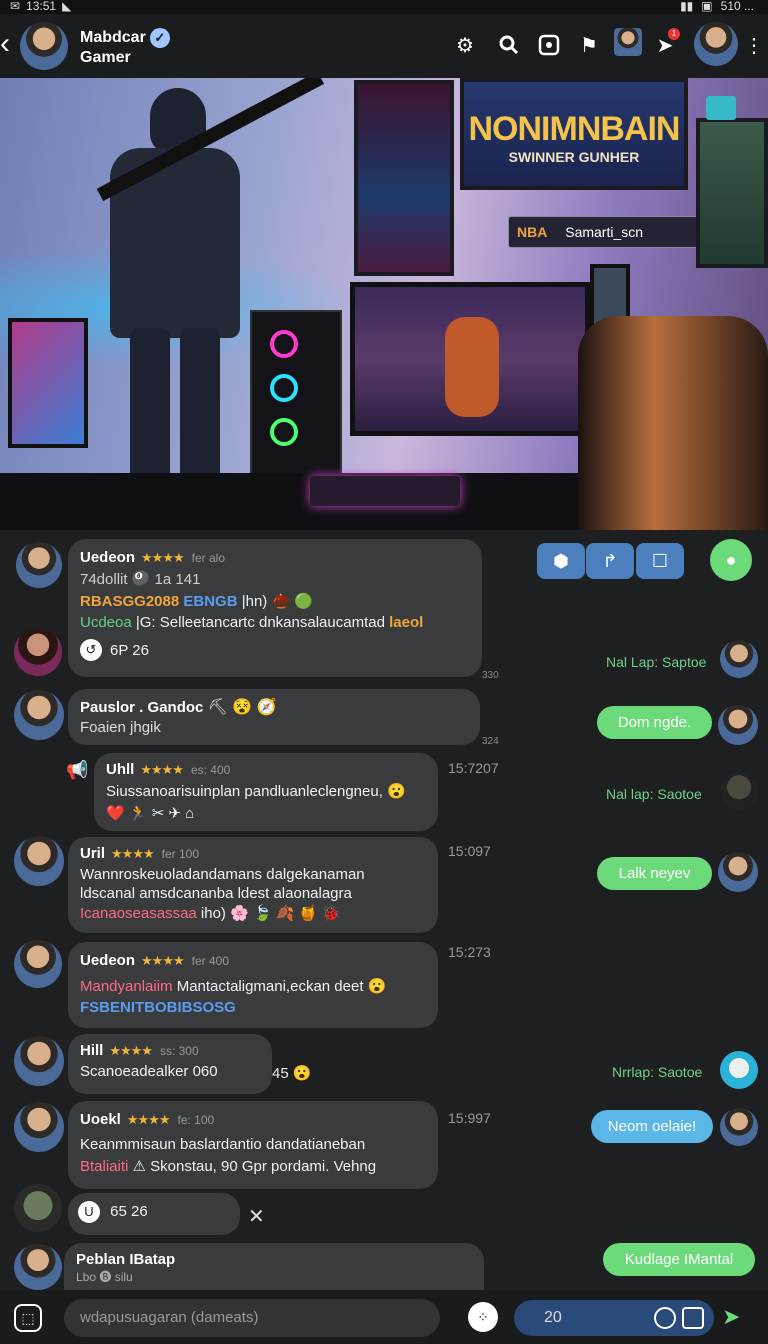 This screenshot has height=1344, width=768. Describe the element at coordinates (628, 42) in the screenshot. I see `group-avatar` at that location.